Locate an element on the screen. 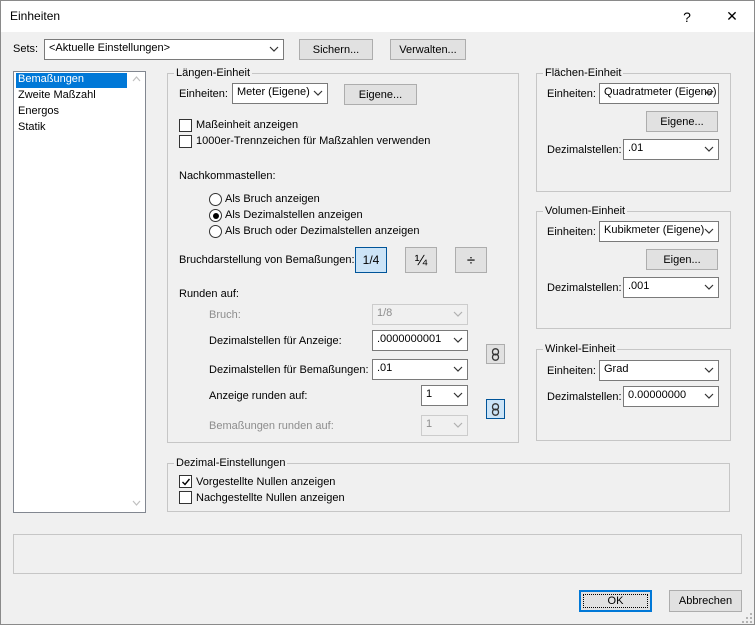 The width and height of the screenshot is (755, 625). scroll-down-icon is located at coordinates (136, 503).